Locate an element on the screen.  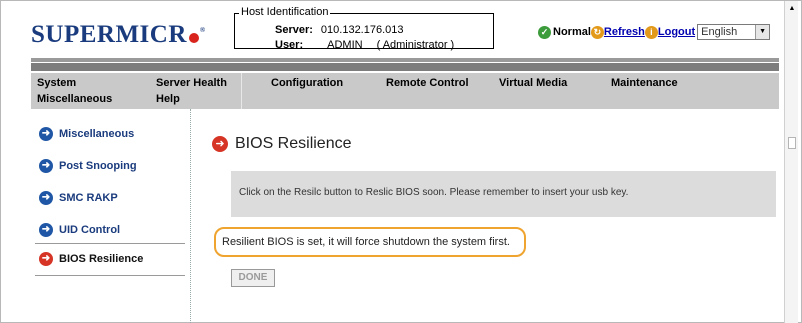
server-row: Server: 010.132.176.013 is located at coordinates (339, 30).